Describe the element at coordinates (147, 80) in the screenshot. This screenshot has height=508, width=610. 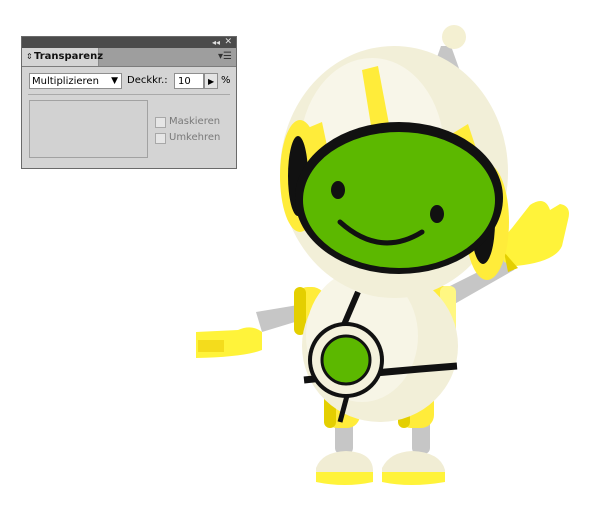
I see `opacity-label: Deckkr.:` at that location.